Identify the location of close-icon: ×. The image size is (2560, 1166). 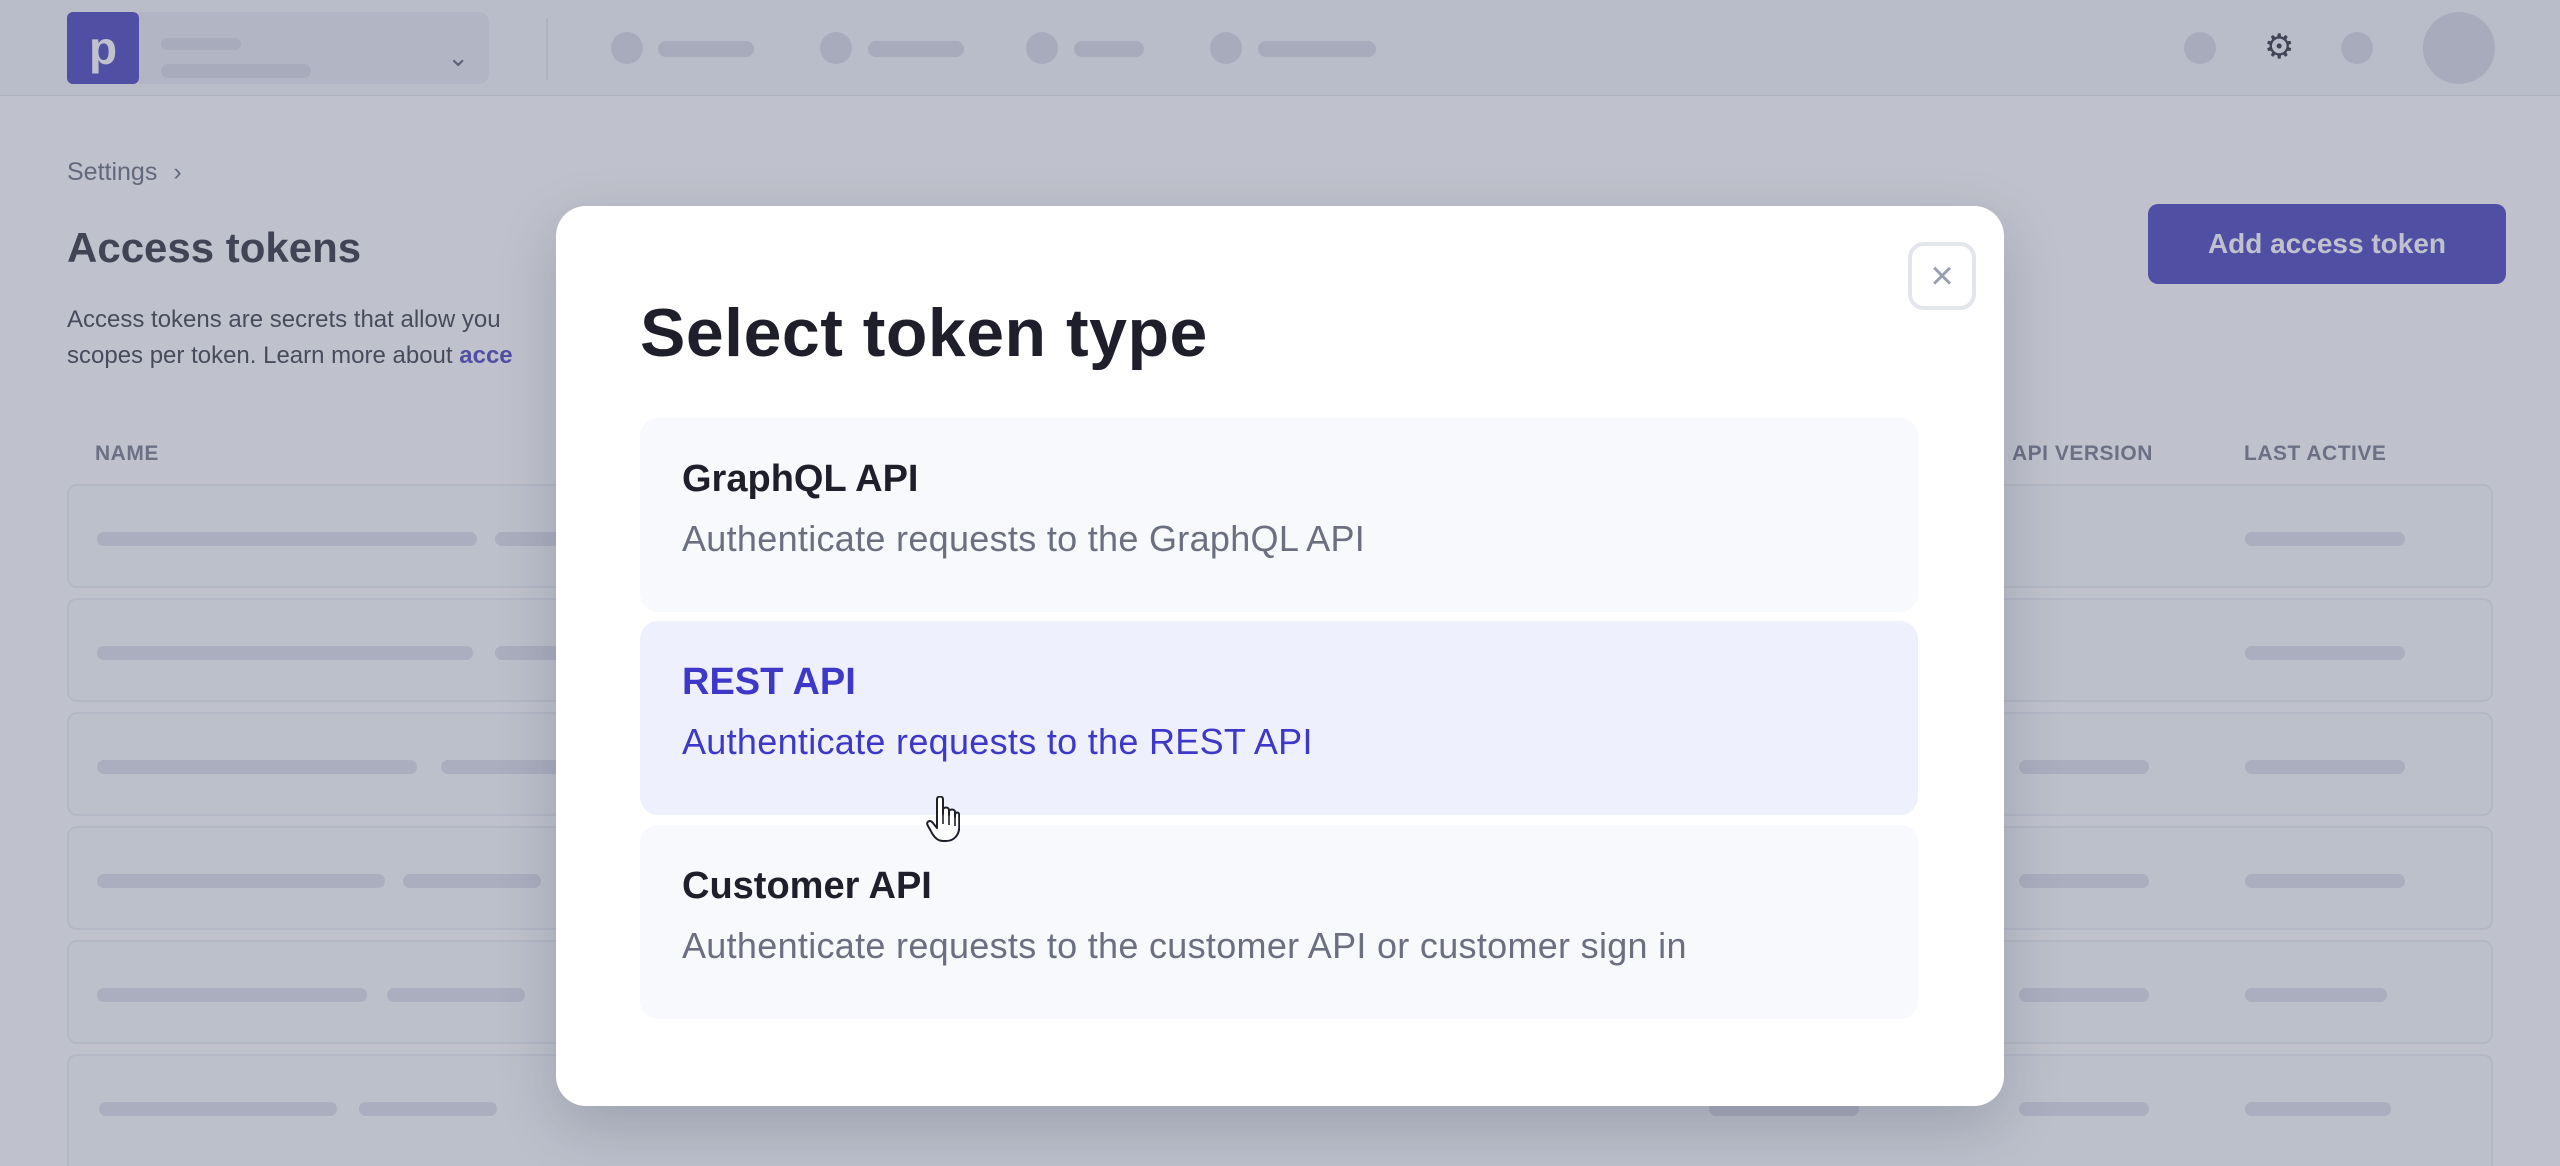
(1942, 276).